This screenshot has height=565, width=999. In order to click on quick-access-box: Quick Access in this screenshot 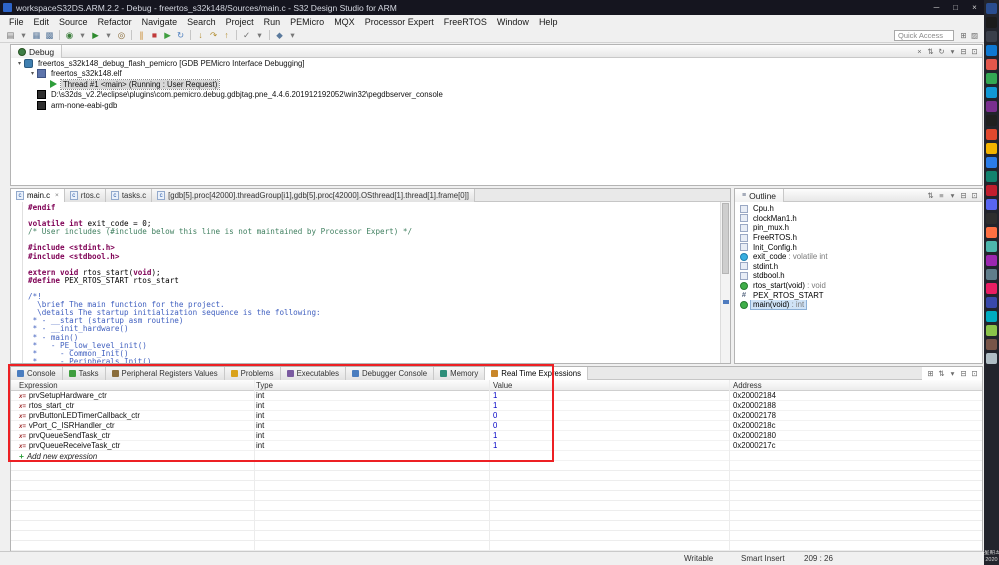, I will do `click(924, 35)`.